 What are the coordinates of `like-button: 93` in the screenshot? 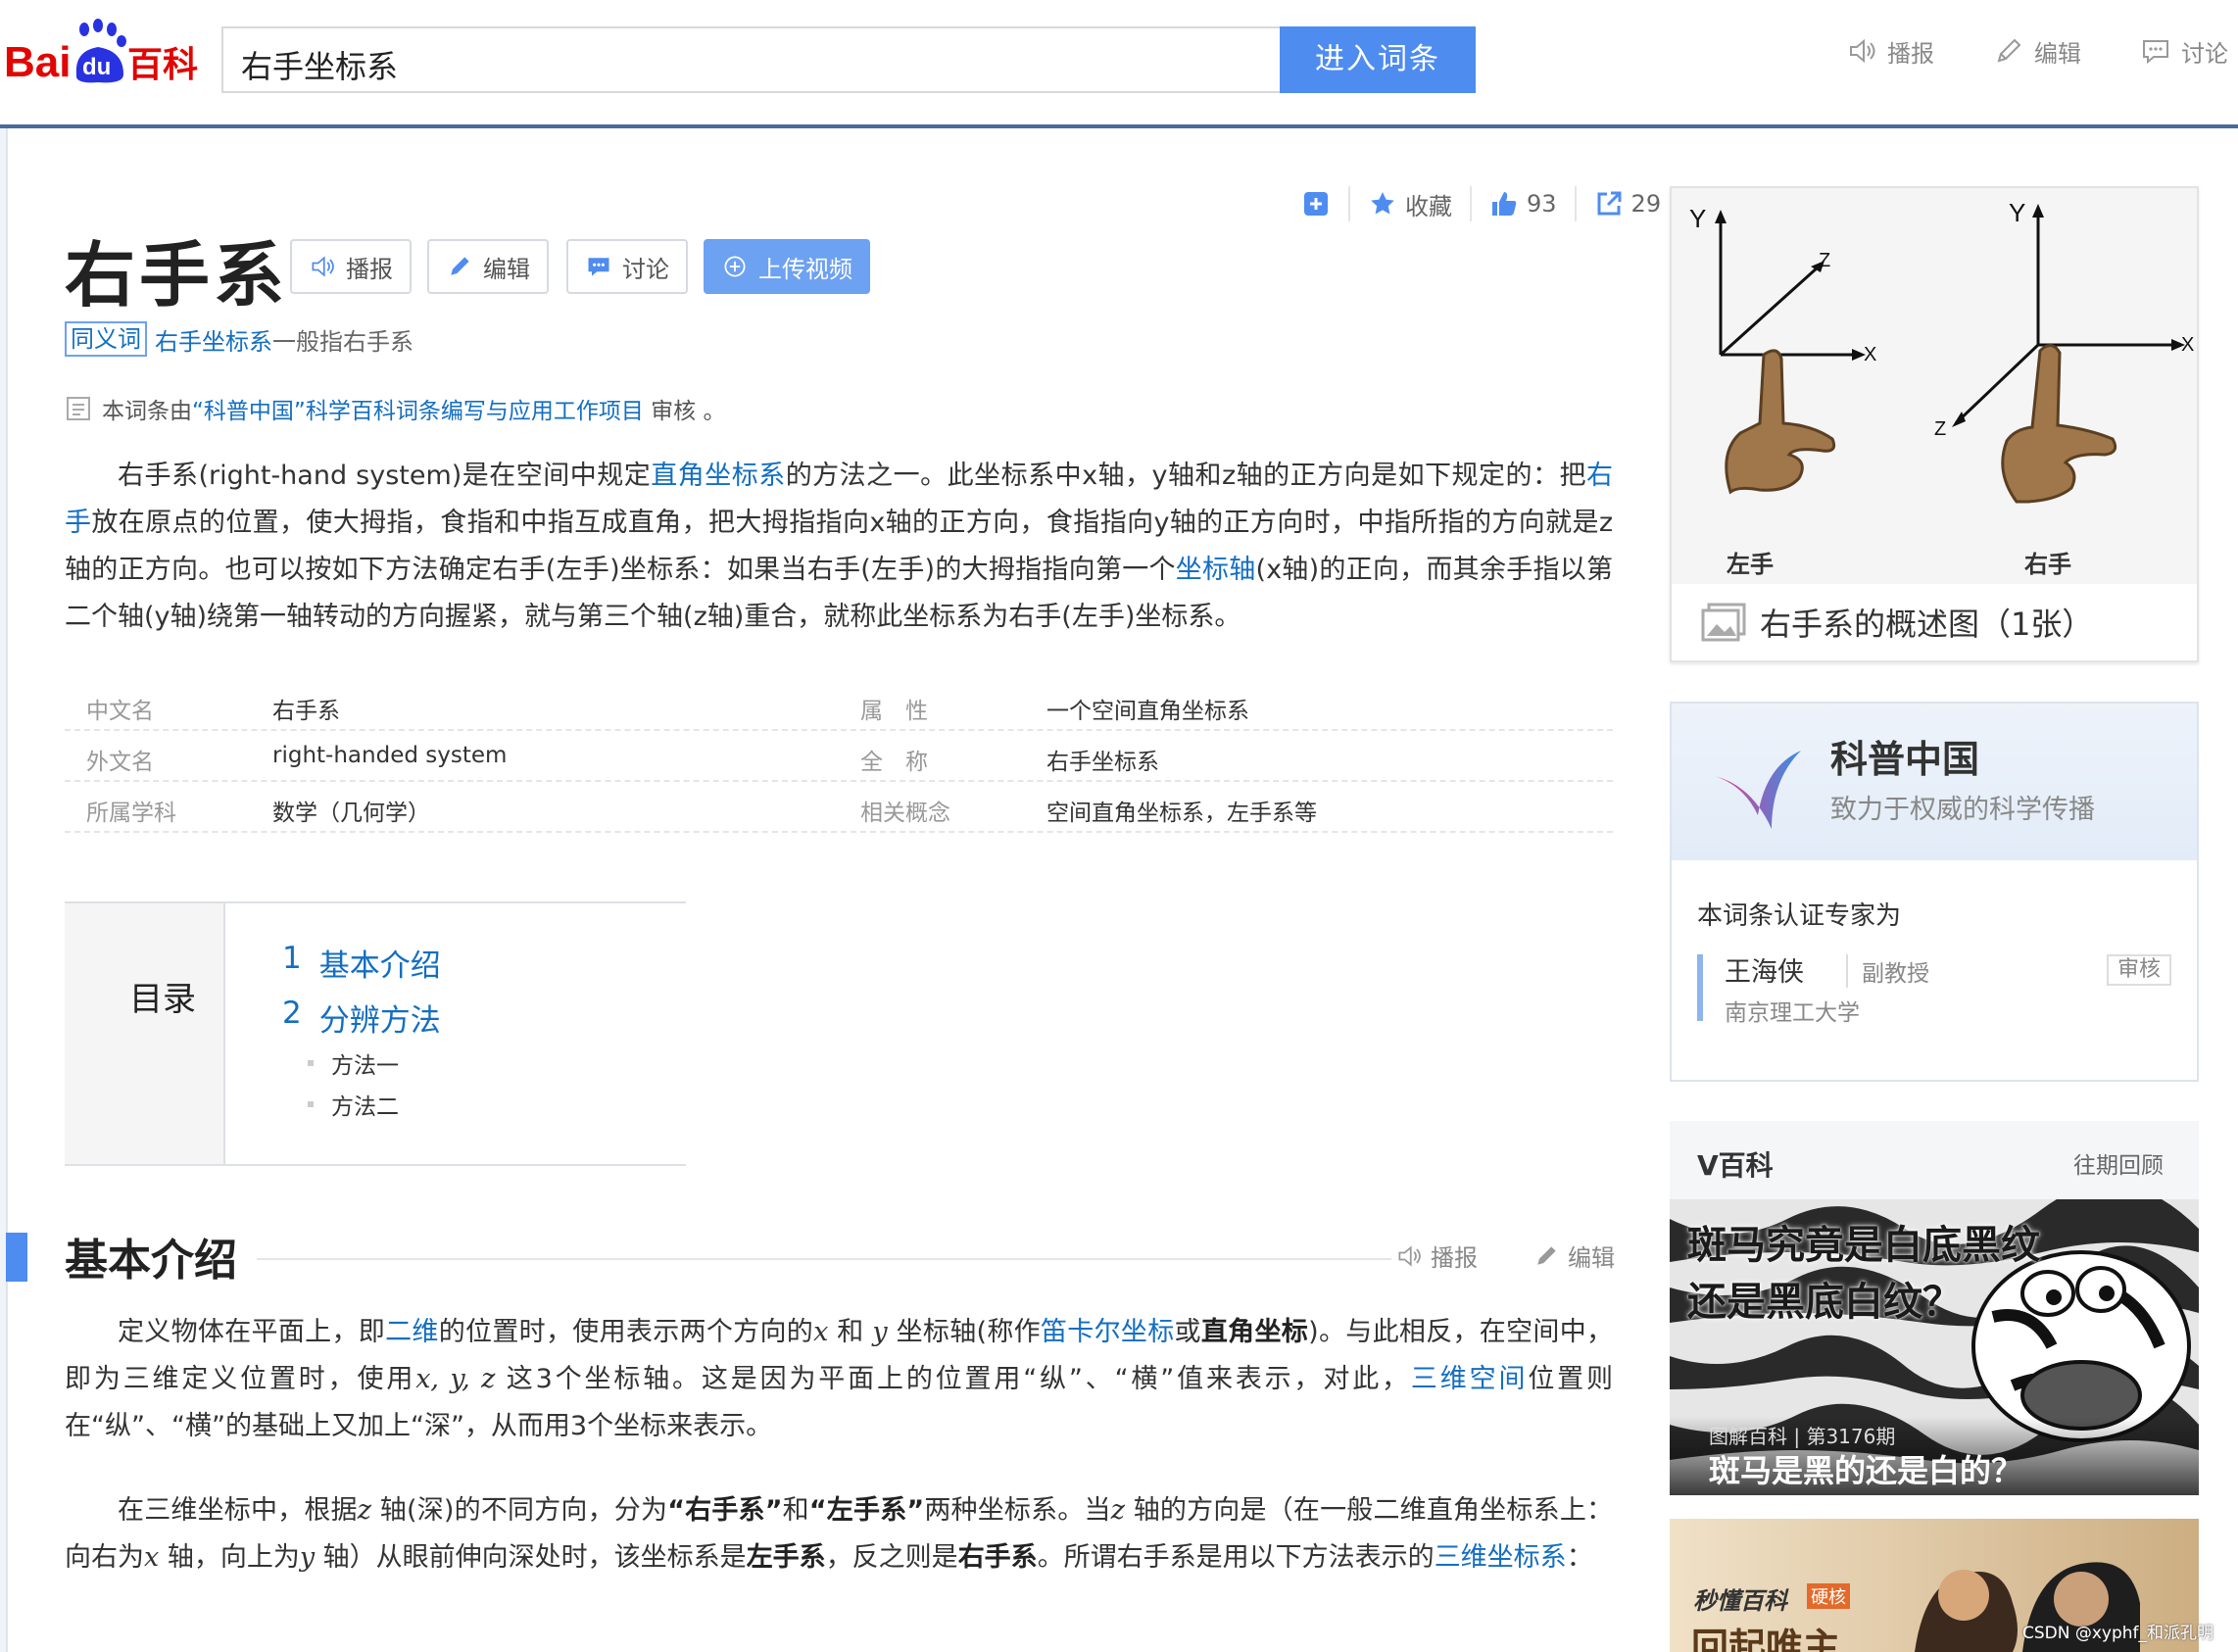 It's located at (1522, 203).